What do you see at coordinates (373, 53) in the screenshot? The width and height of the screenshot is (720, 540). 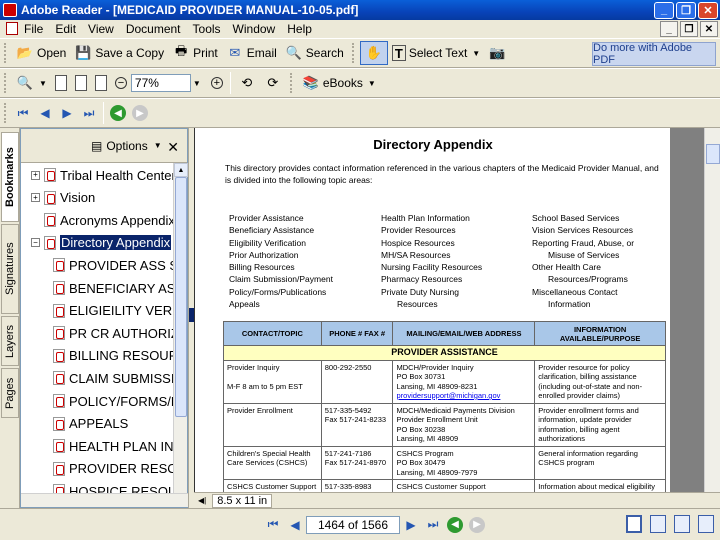 I see `hand-tool-button: ✋` at bounding box center [373, 53].